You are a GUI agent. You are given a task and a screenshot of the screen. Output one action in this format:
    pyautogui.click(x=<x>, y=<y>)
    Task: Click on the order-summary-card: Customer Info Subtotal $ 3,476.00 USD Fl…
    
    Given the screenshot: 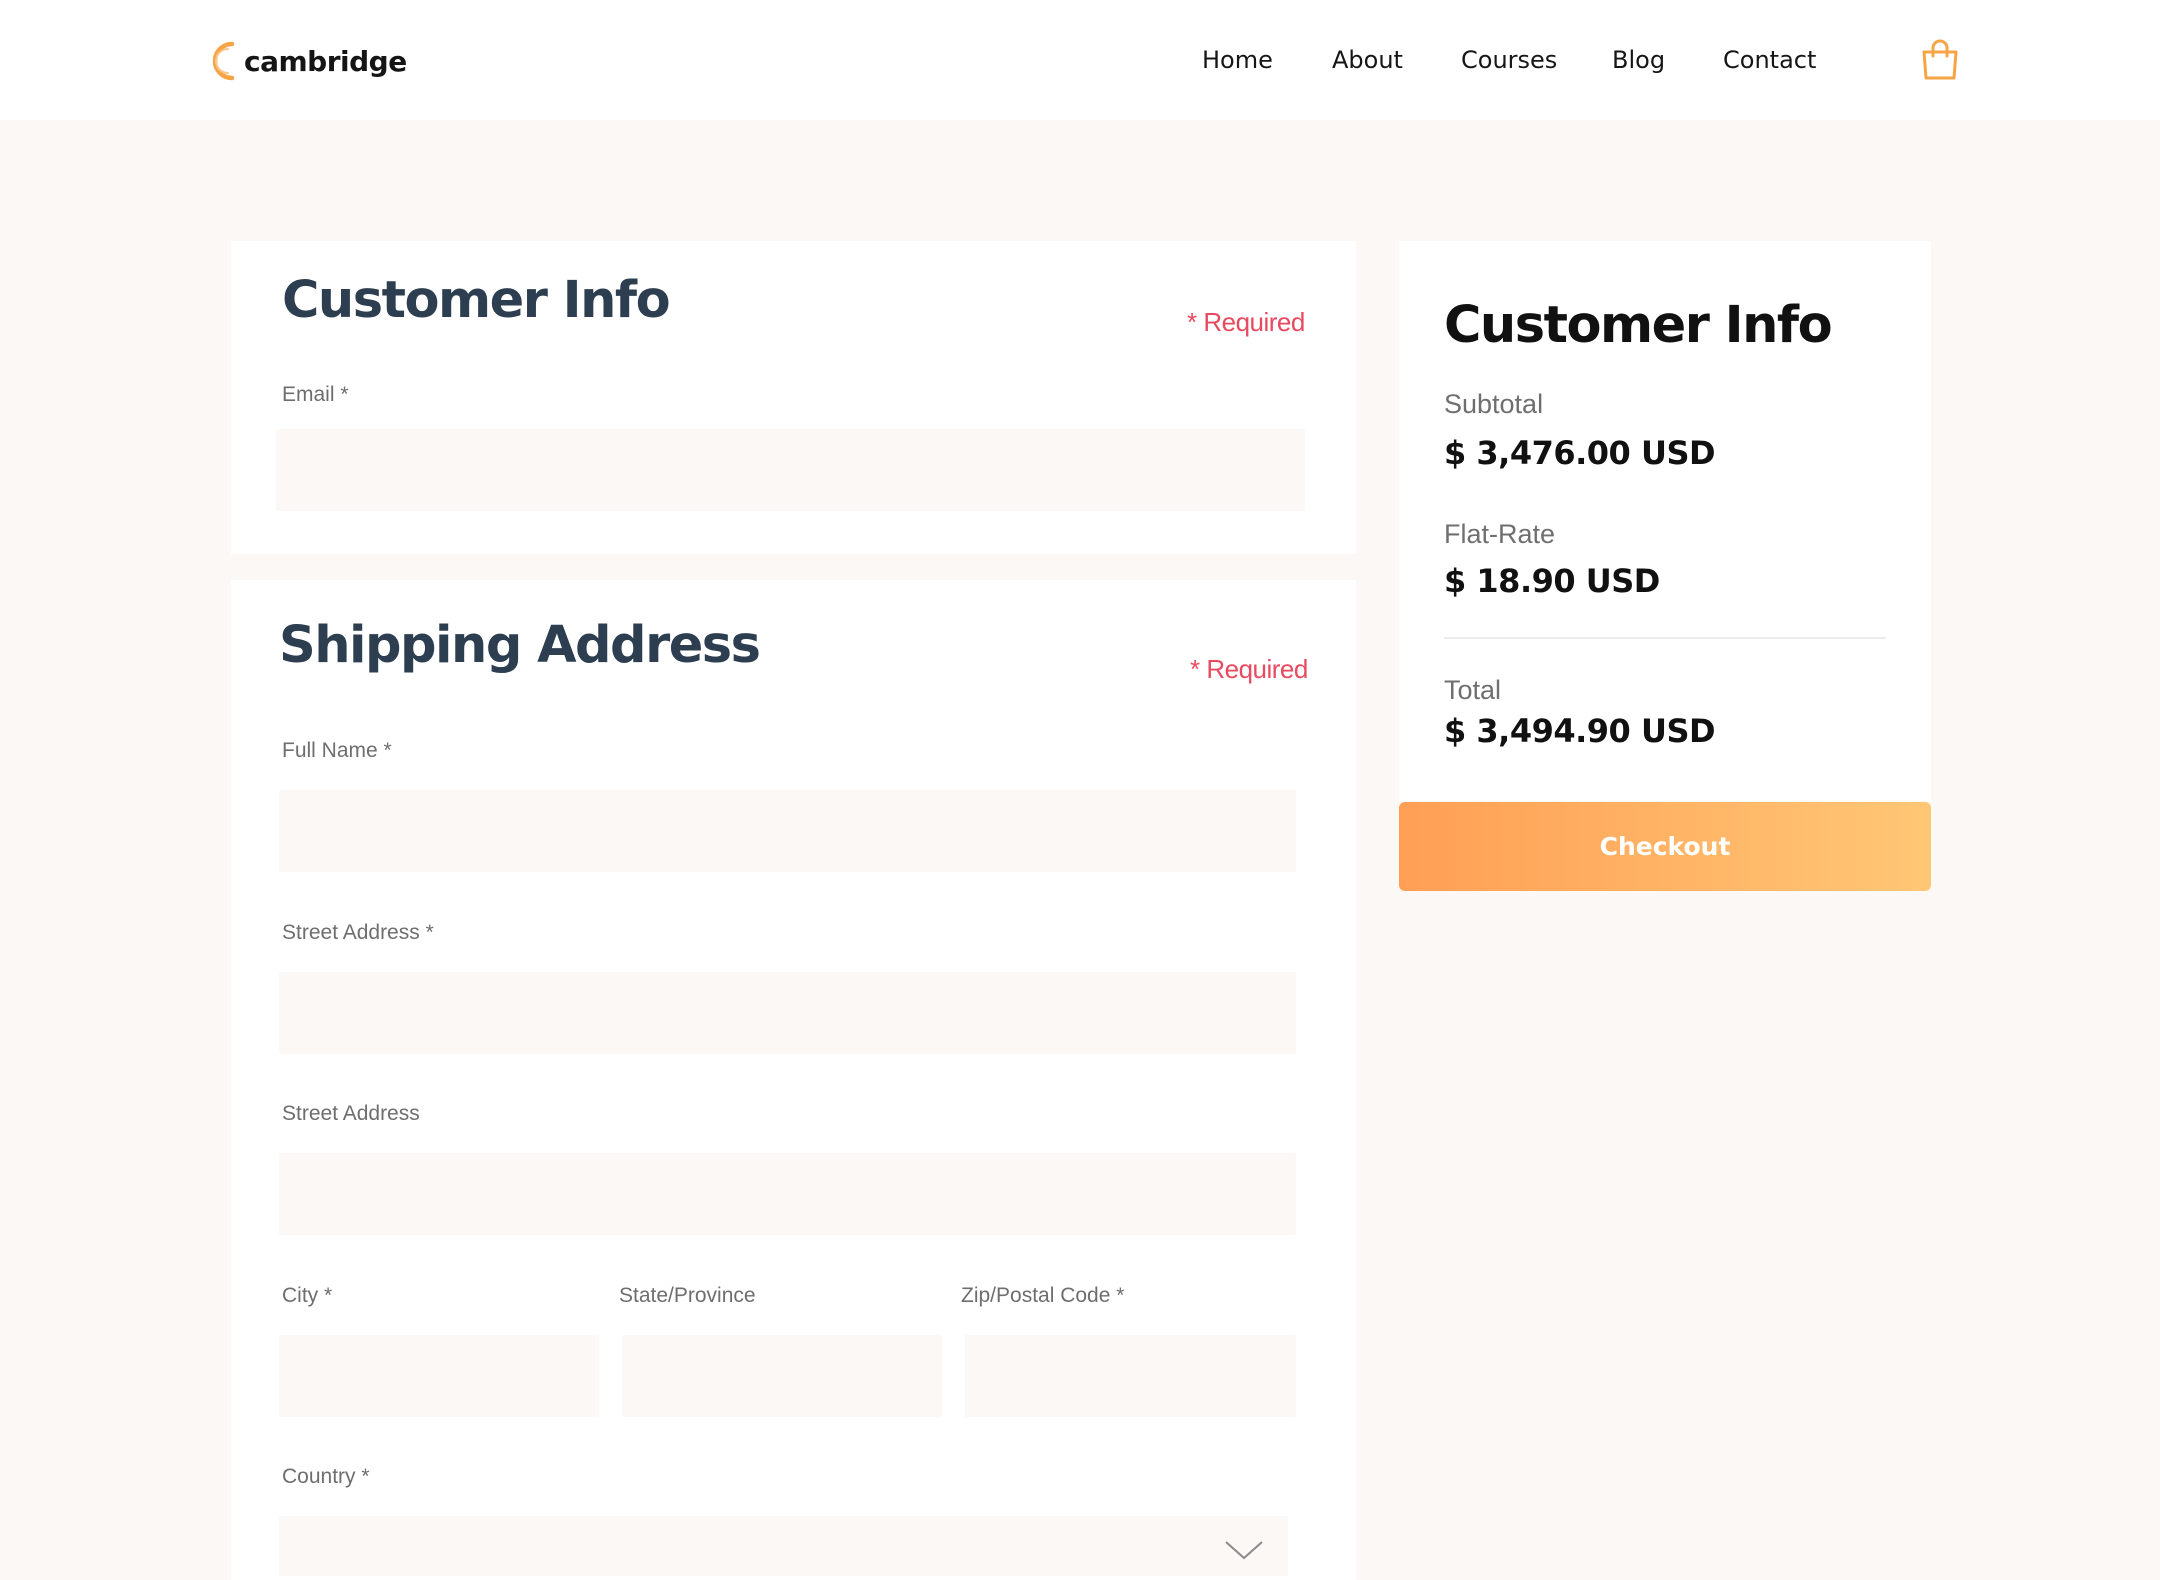 What is the action you would take?
    pyautogui.click(x=1665, y=521)
    